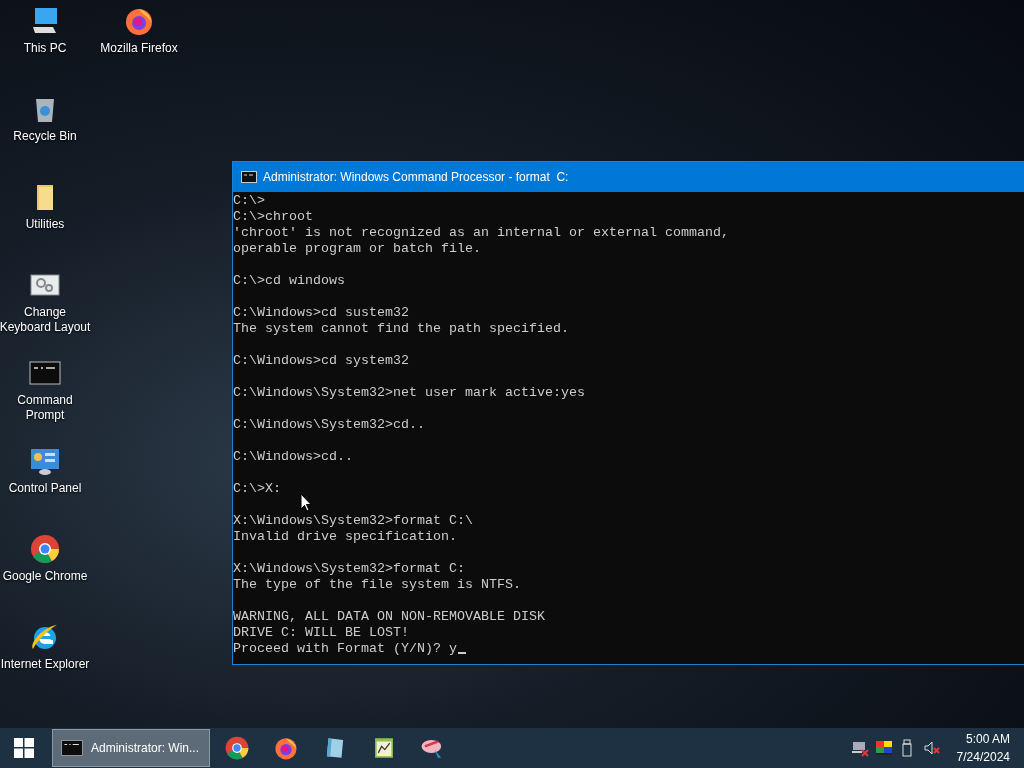  I want to click on console-line: The system cannot find the path specified., so click(401, 329).